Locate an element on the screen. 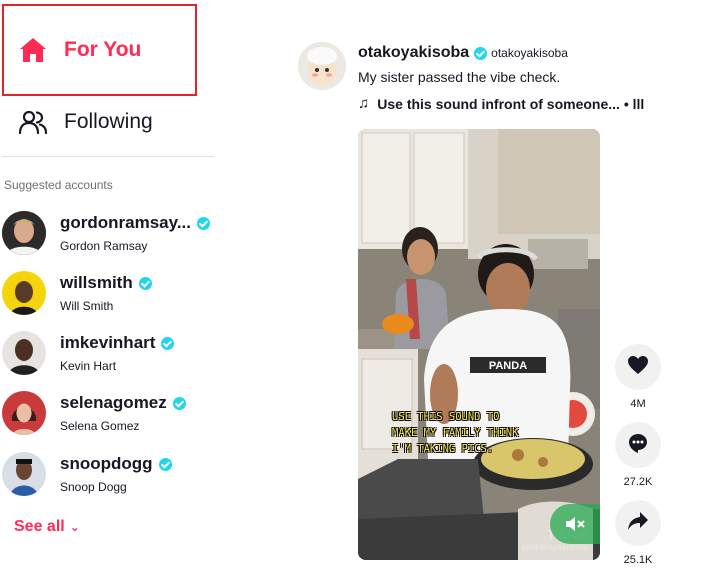 The height and width of the screenshot is (585, 716). muted-speaker-icon is located at coordinates (575, 524).